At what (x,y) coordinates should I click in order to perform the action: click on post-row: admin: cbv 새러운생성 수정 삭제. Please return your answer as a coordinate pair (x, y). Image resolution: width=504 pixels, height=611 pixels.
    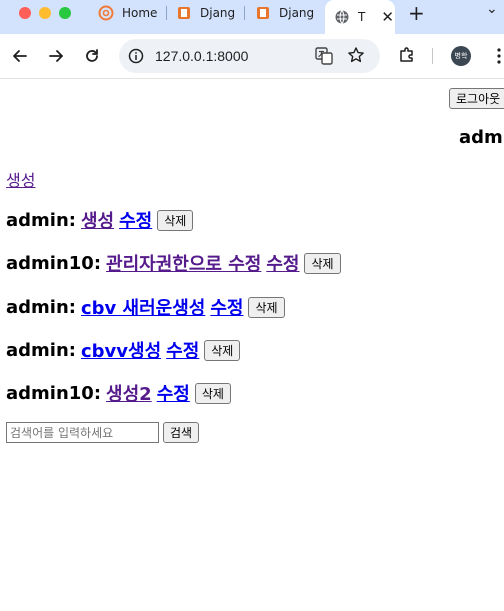
    Looking at the image, I should click on (145, 307).